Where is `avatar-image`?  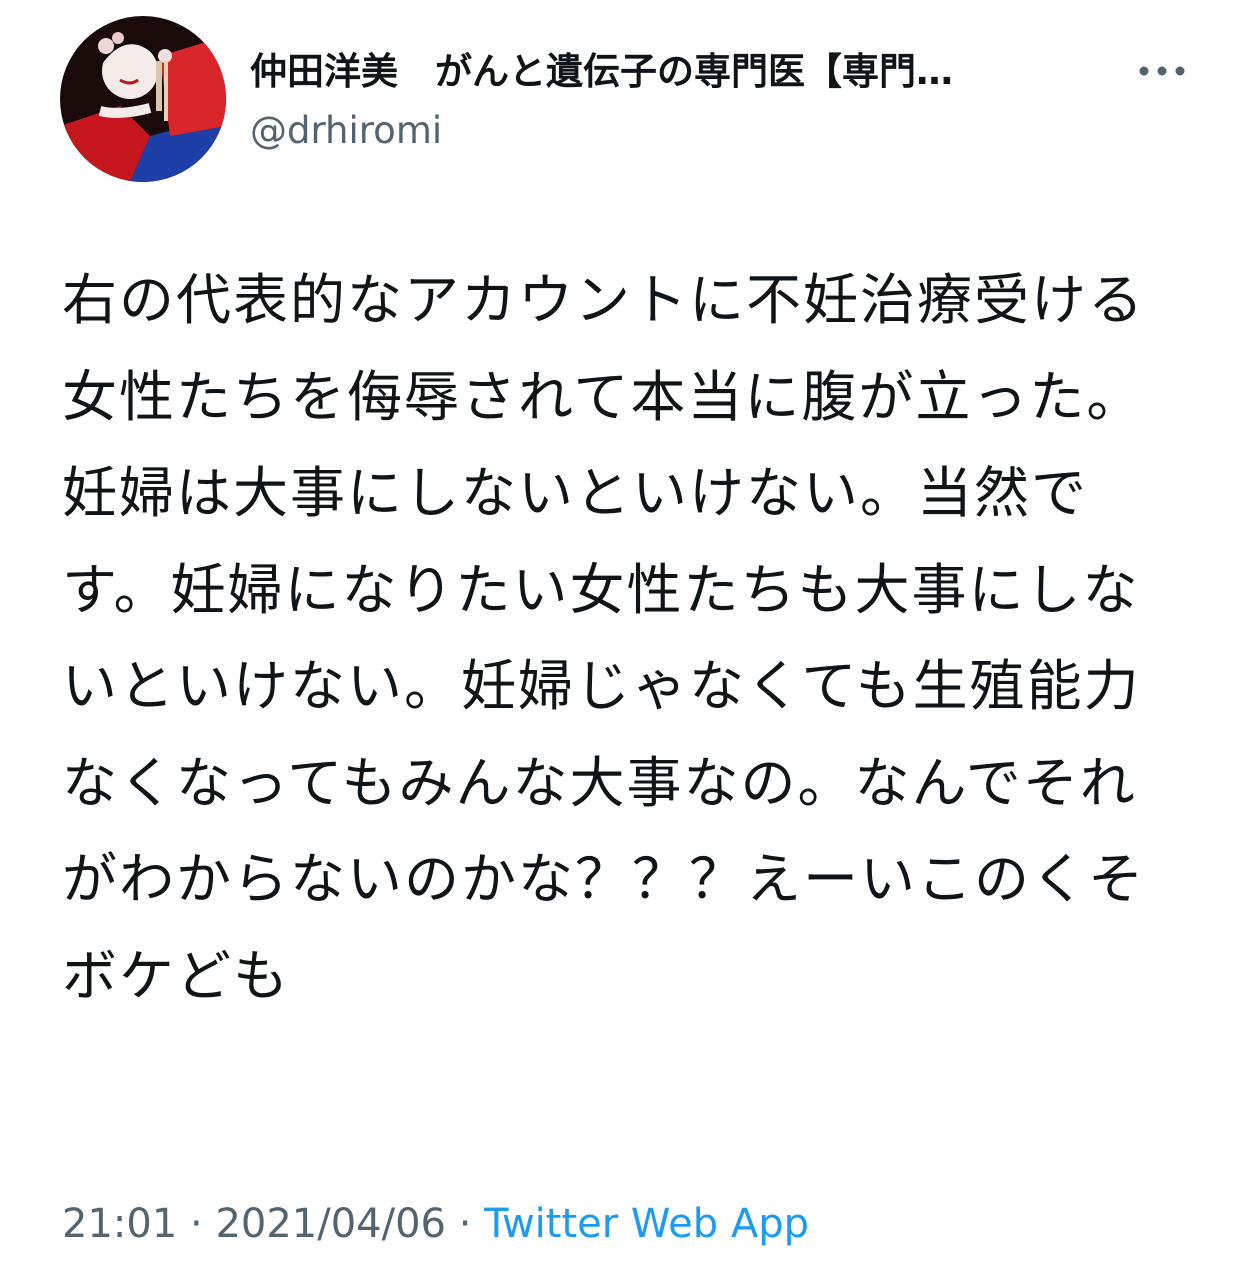
avatar-image is located at coordinates (143, 99).